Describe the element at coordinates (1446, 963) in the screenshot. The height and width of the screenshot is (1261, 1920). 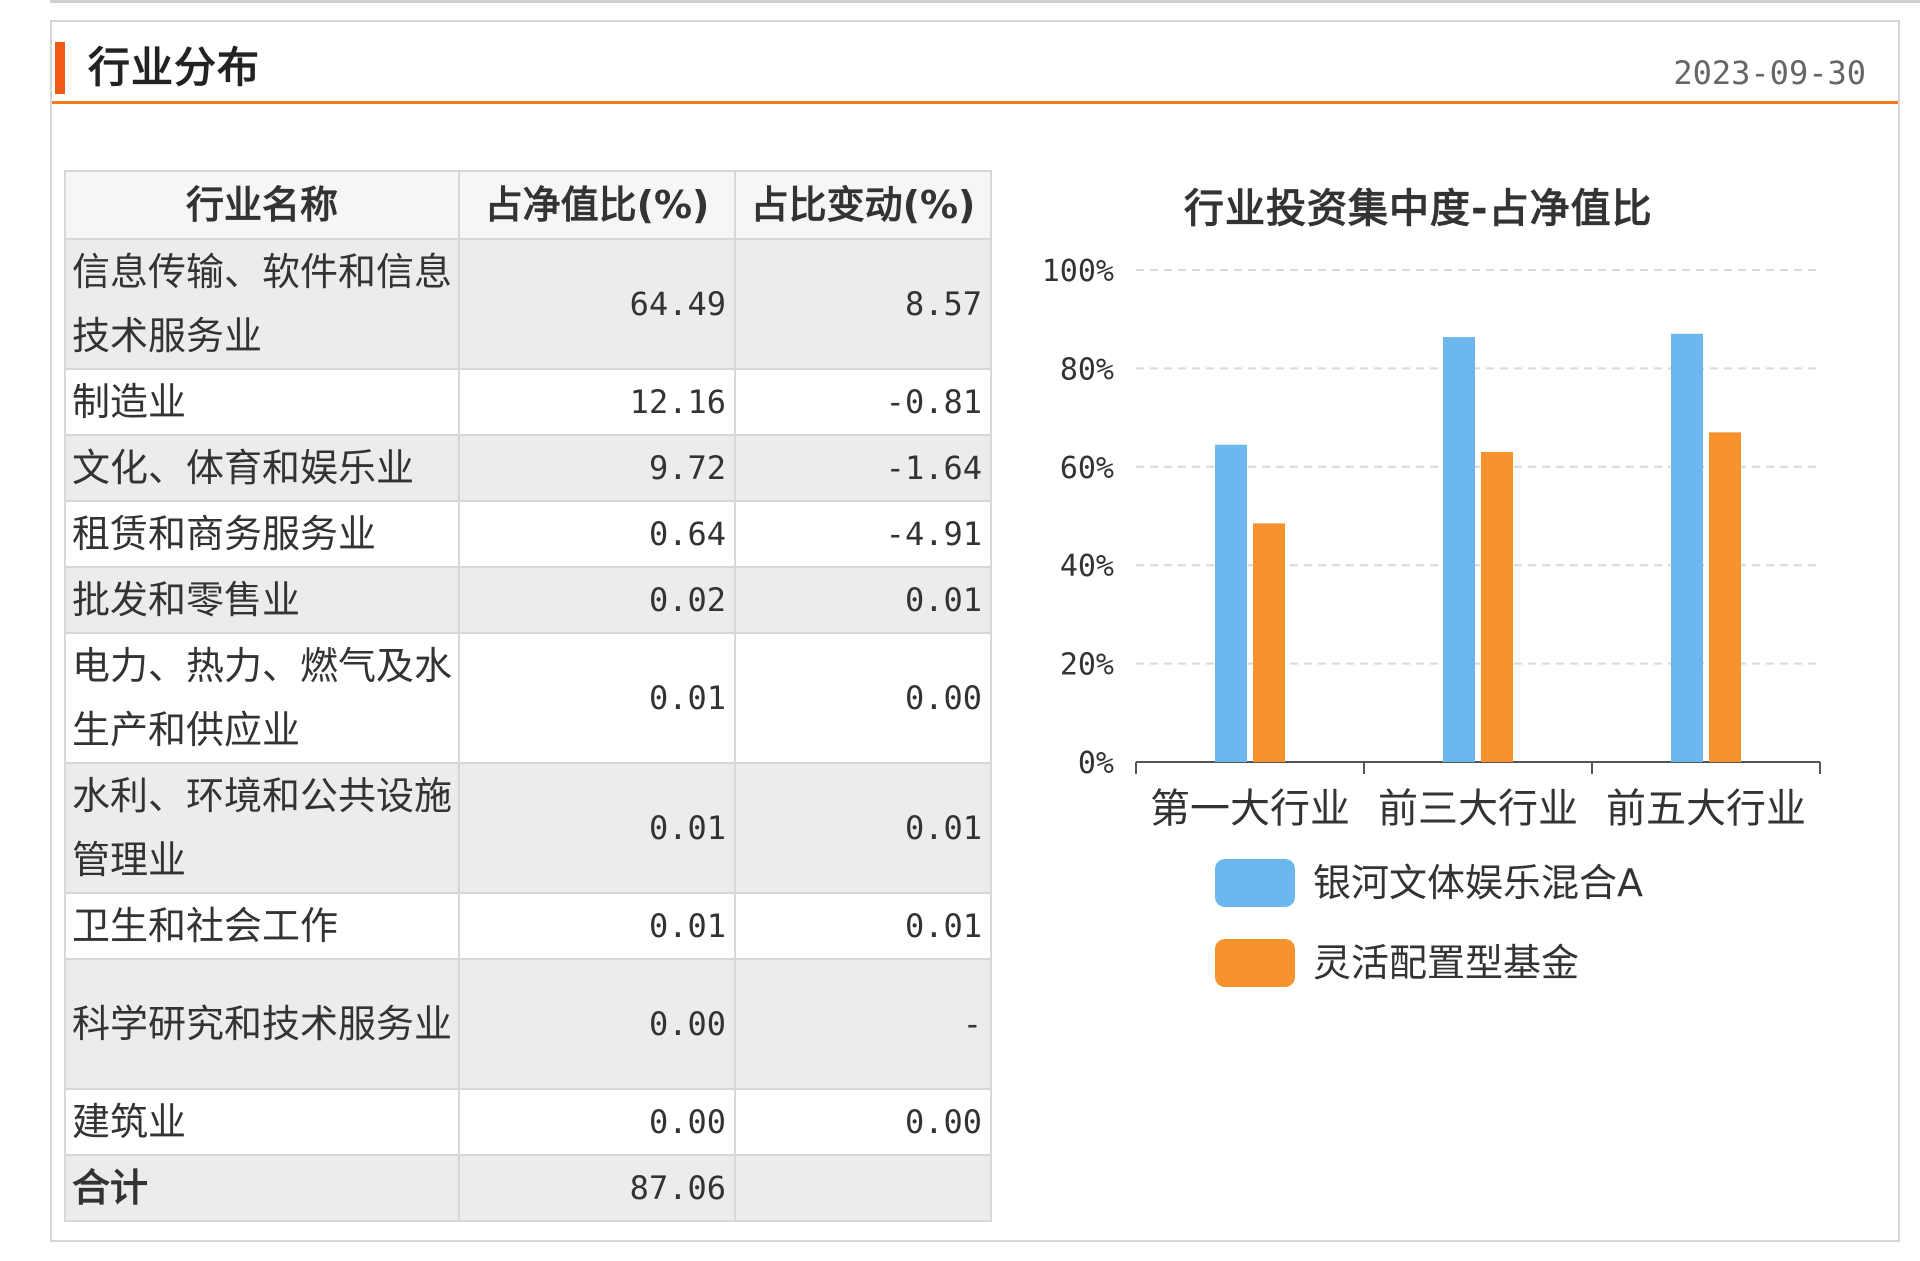
I see `legend-label-series-b: 灵活配置型基金` at that location.